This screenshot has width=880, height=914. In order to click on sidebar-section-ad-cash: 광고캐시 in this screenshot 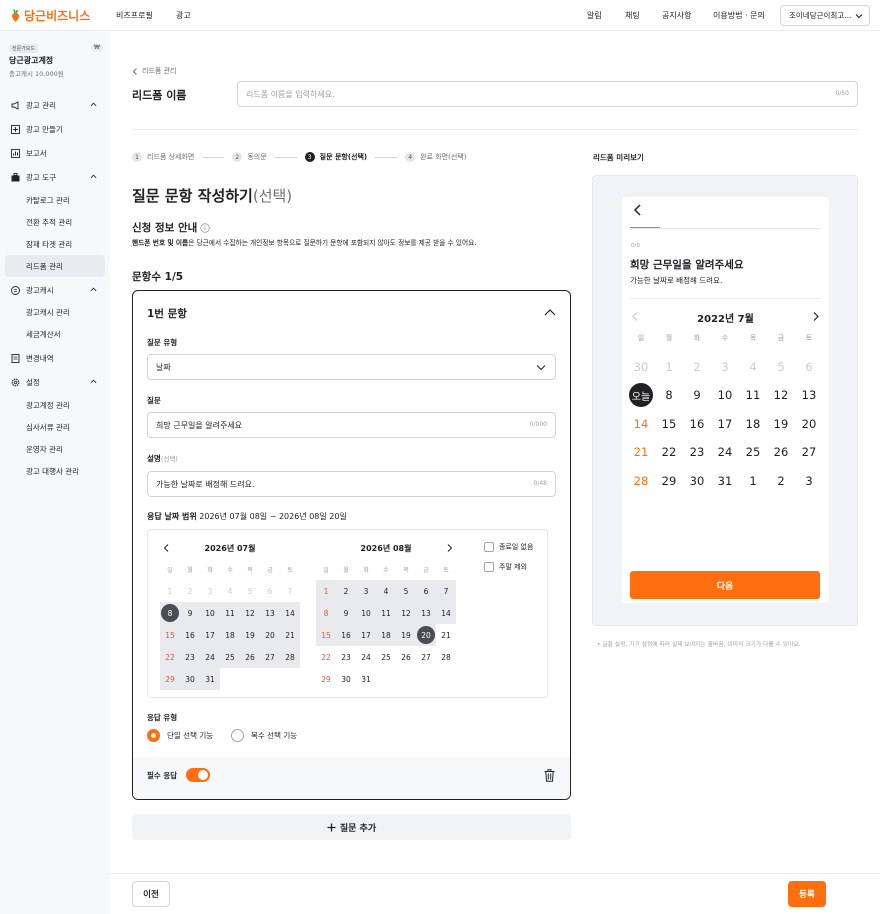, I will do `click(55, 290)`.